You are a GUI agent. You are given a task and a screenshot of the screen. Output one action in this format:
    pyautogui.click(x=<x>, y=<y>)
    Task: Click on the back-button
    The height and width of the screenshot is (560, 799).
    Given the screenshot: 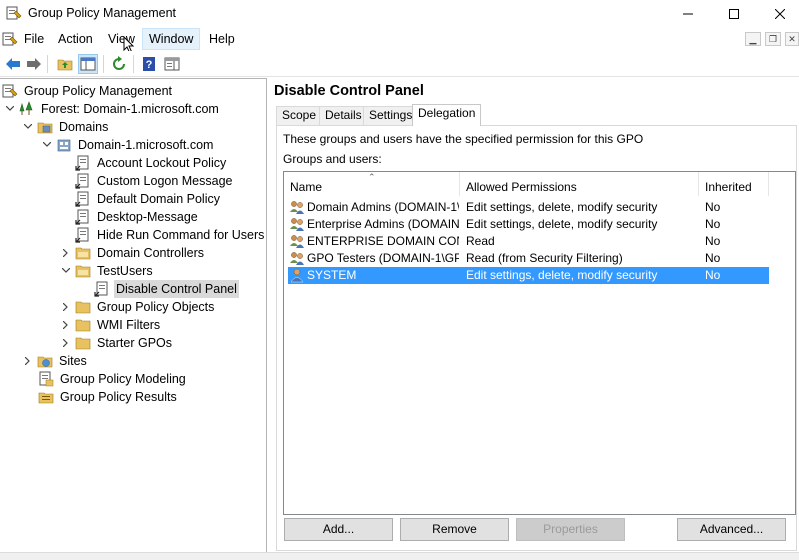 What is the action you would take?
    pyautogui.click(x=13, y=64)
    